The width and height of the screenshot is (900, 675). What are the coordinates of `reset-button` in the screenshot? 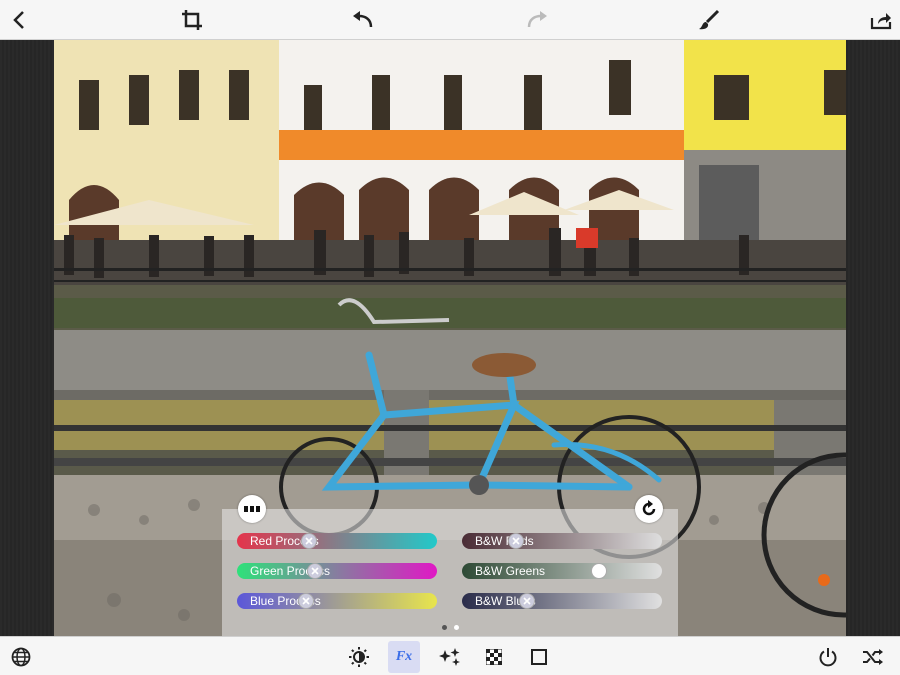 It's located at (649, 509).